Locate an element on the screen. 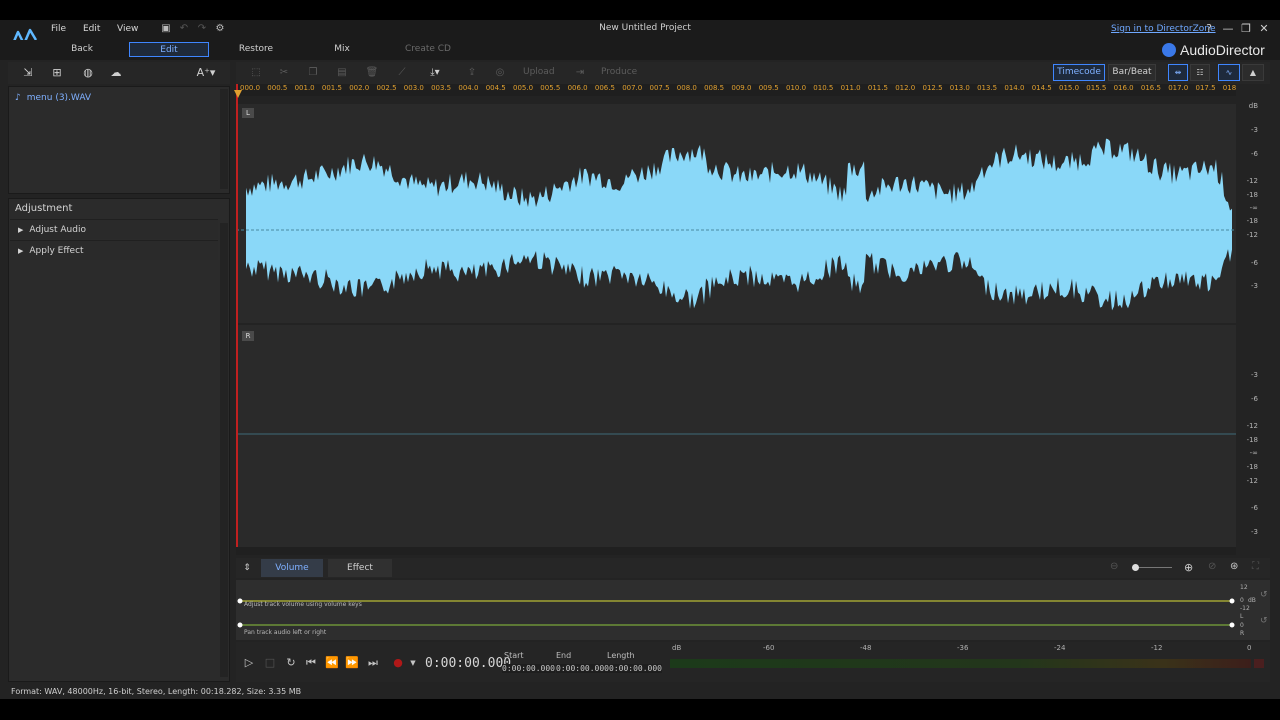 The height and width of the screenshot is (720, 1280). end-value: 0:00:00.000 is located at coordinates (582, 668).